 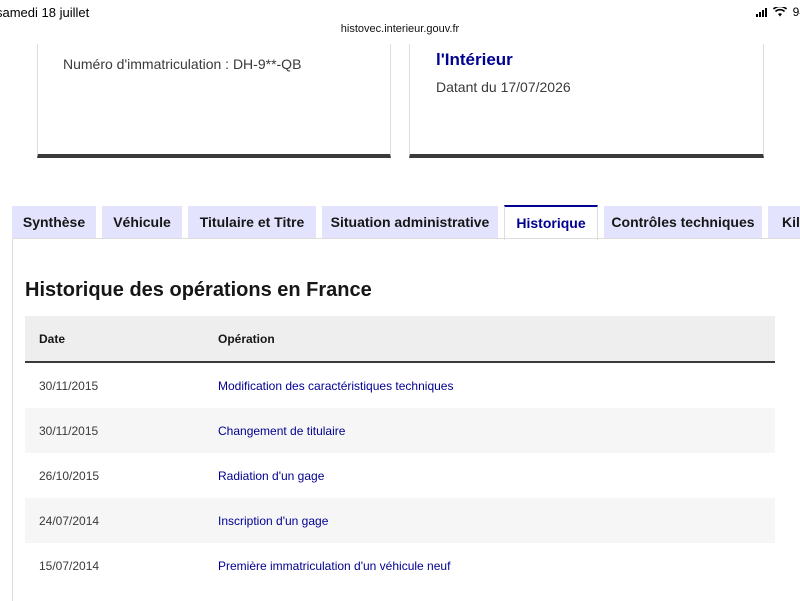 What do you see at coordinates (282, 431) in the screenshot?
I see `row-operation: Changement de titulaire` at bounding box center [282, 431].